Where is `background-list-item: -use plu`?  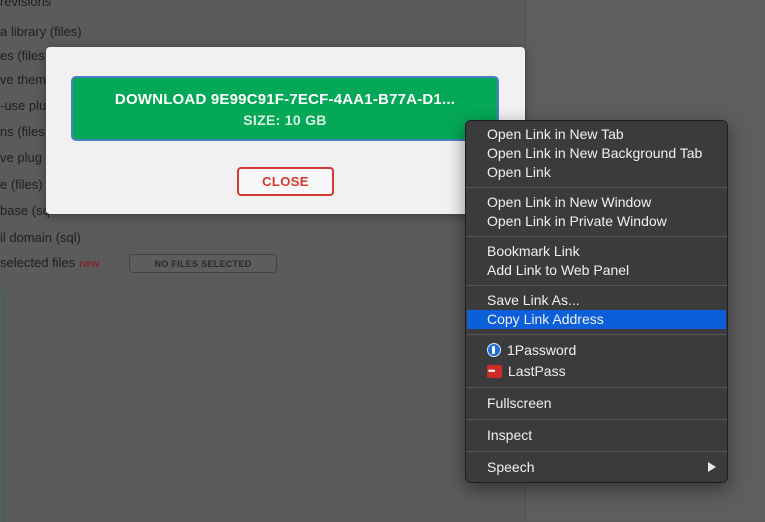
background-list-item: -use plu is located at coordinates (23, 105).